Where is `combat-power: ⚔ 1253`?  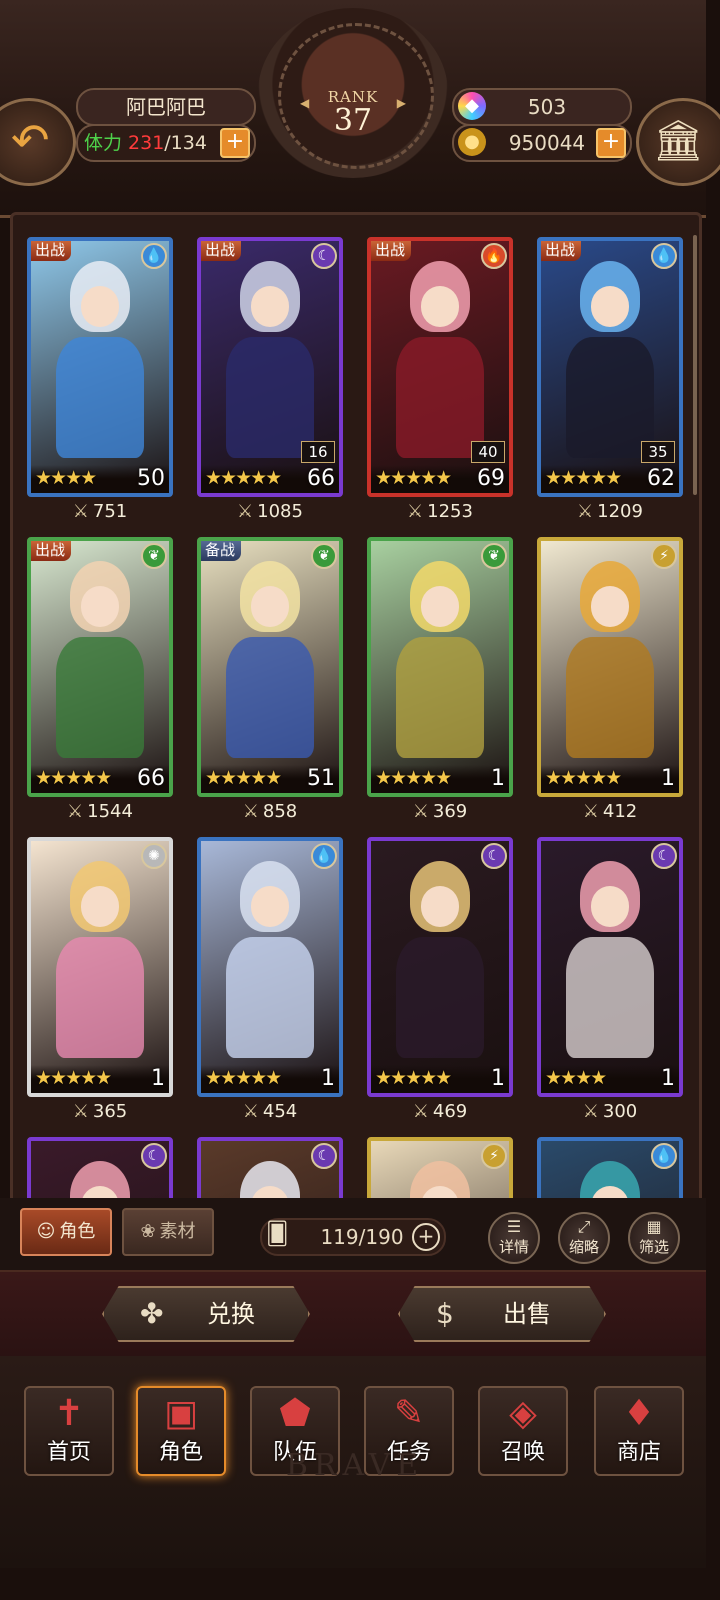 combat-power: ⚔ 1253 is located at coordinates (440, 511).